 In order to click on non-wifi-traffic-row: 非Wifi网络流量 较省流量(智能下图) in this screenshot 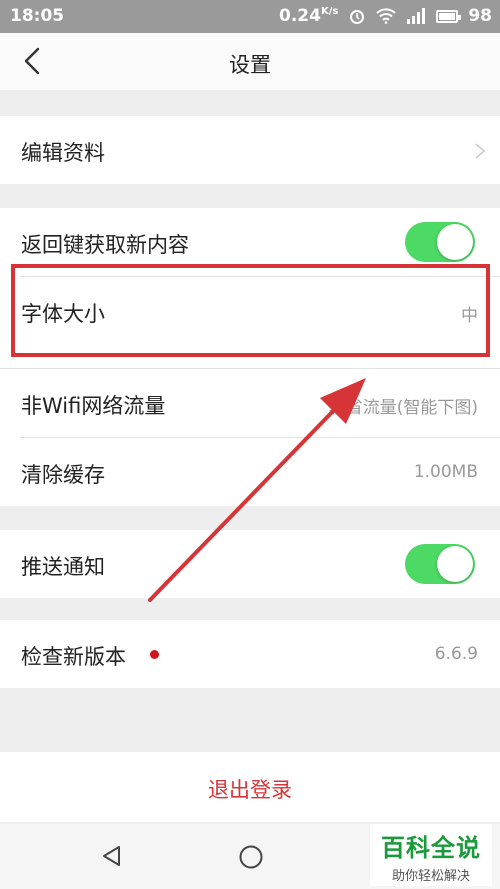, I will do `click(250, 403)`.